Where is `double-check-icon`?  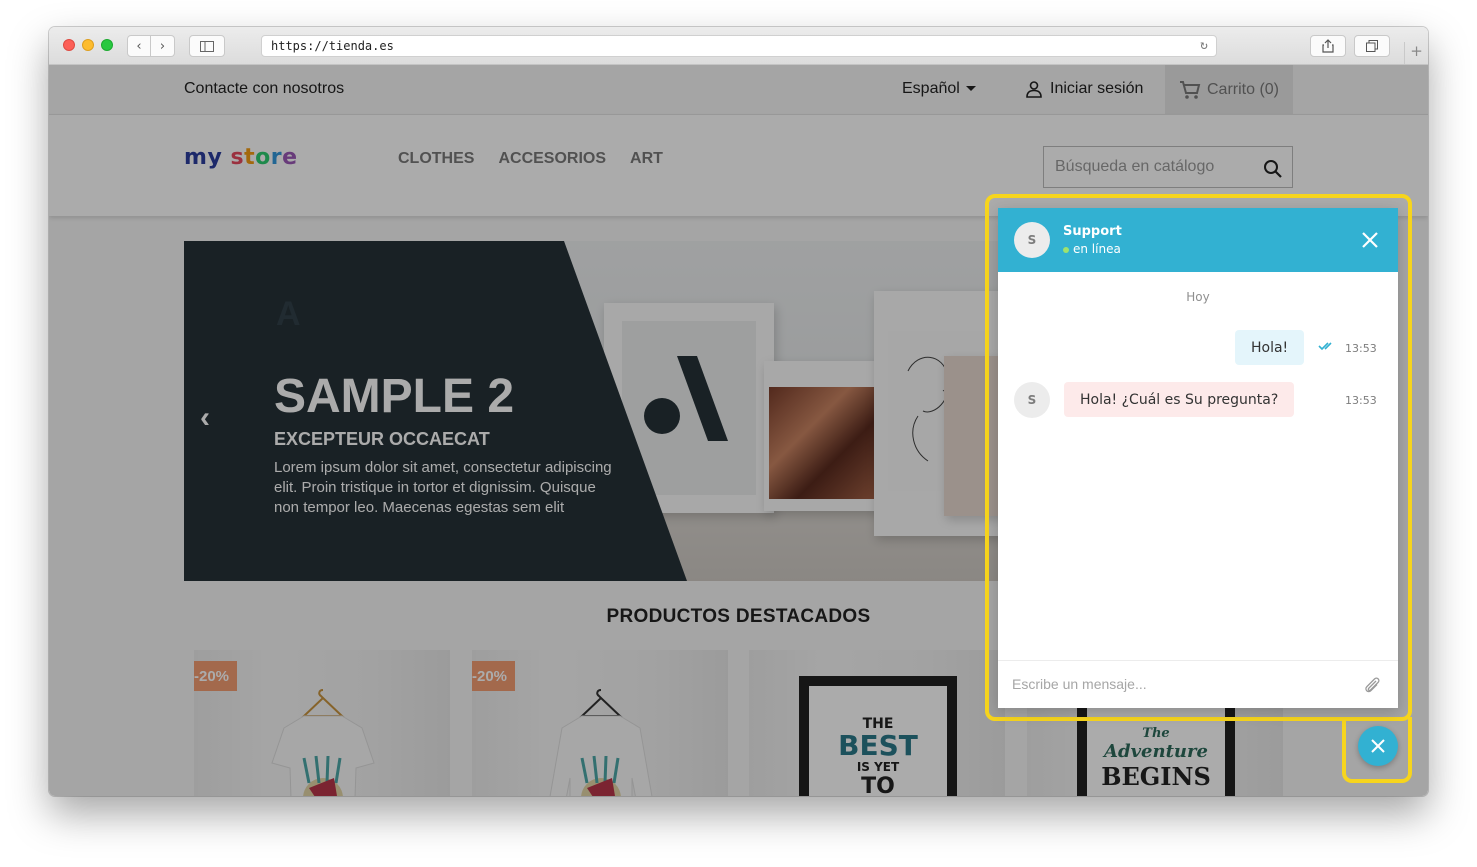 double-check-icon is located at coordinates (1325, 346).